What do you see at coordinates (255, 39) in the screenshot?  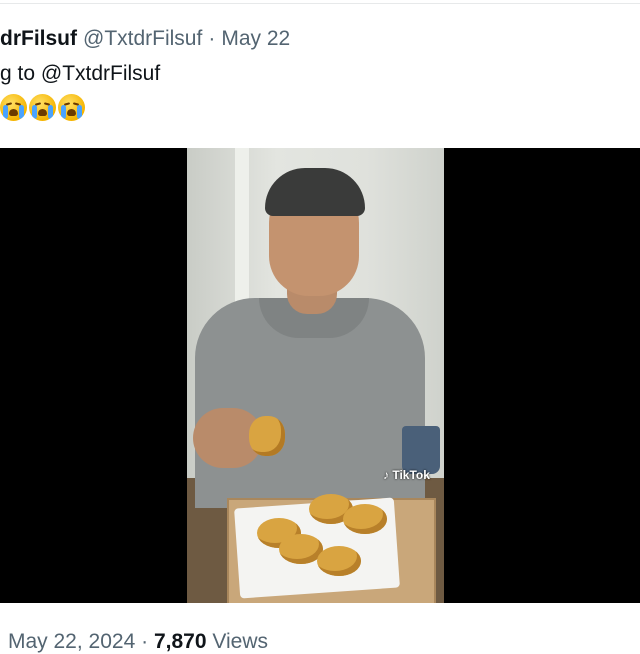 I see `tweet-date: May 22` at bounding box center [255, 39].